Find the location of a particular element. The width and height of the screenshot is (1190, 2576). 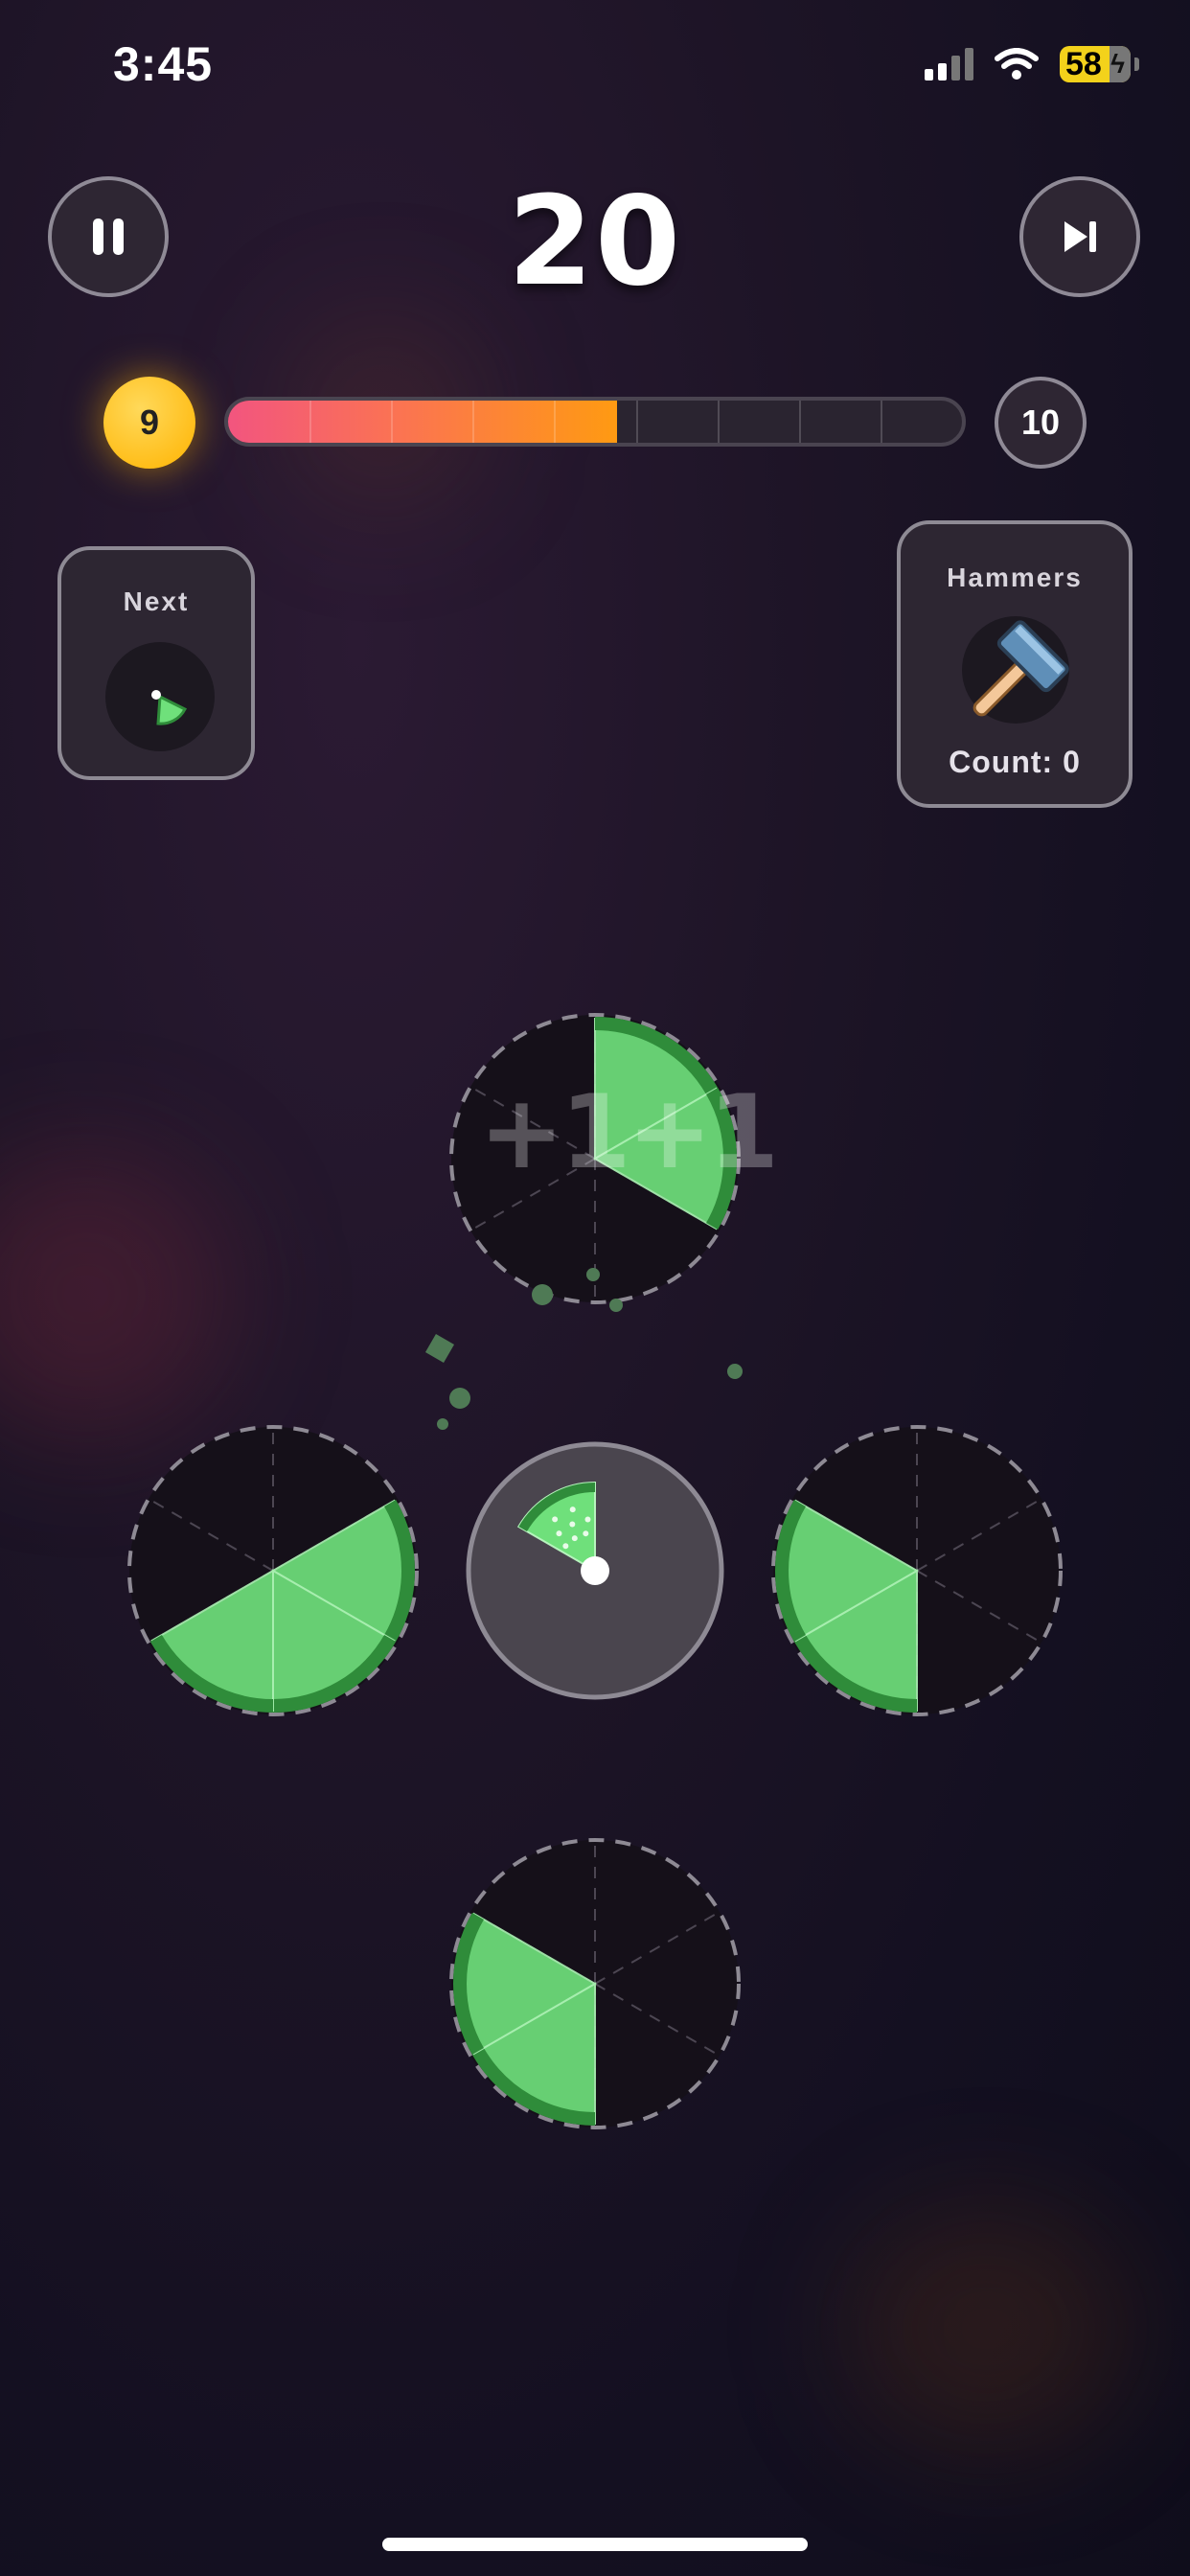

current-piece is located at coordinates (595, 1570).